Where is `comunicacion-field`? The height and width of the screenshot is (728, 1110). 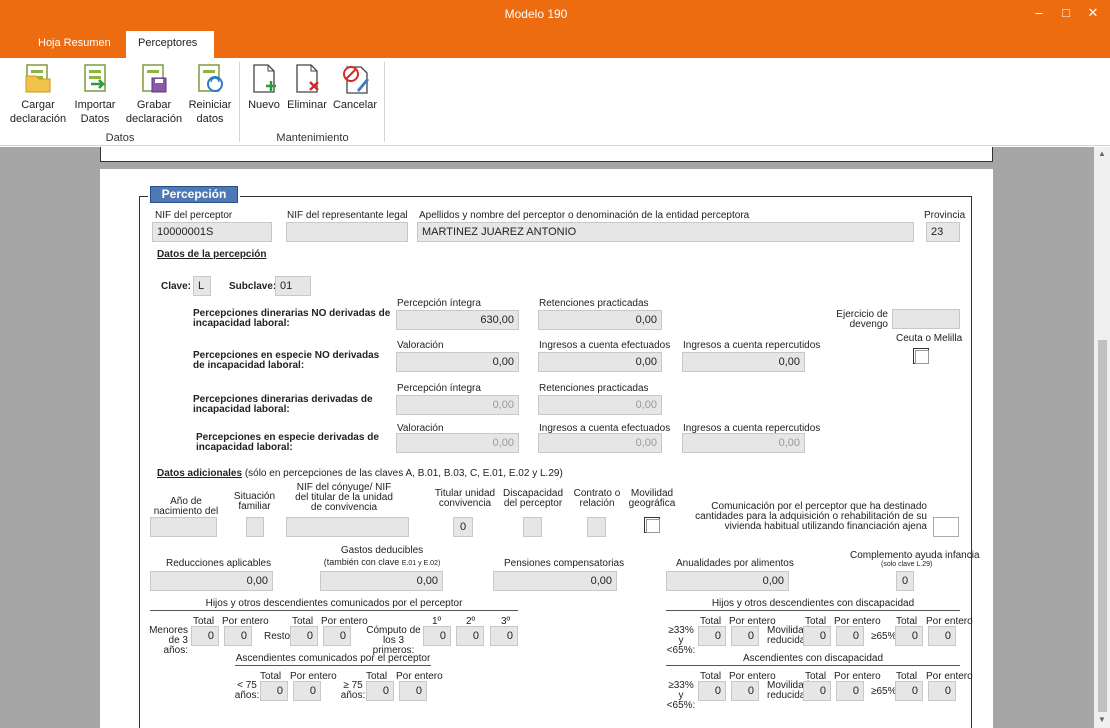 comunicacion-field is located at coordinates (946, 527).